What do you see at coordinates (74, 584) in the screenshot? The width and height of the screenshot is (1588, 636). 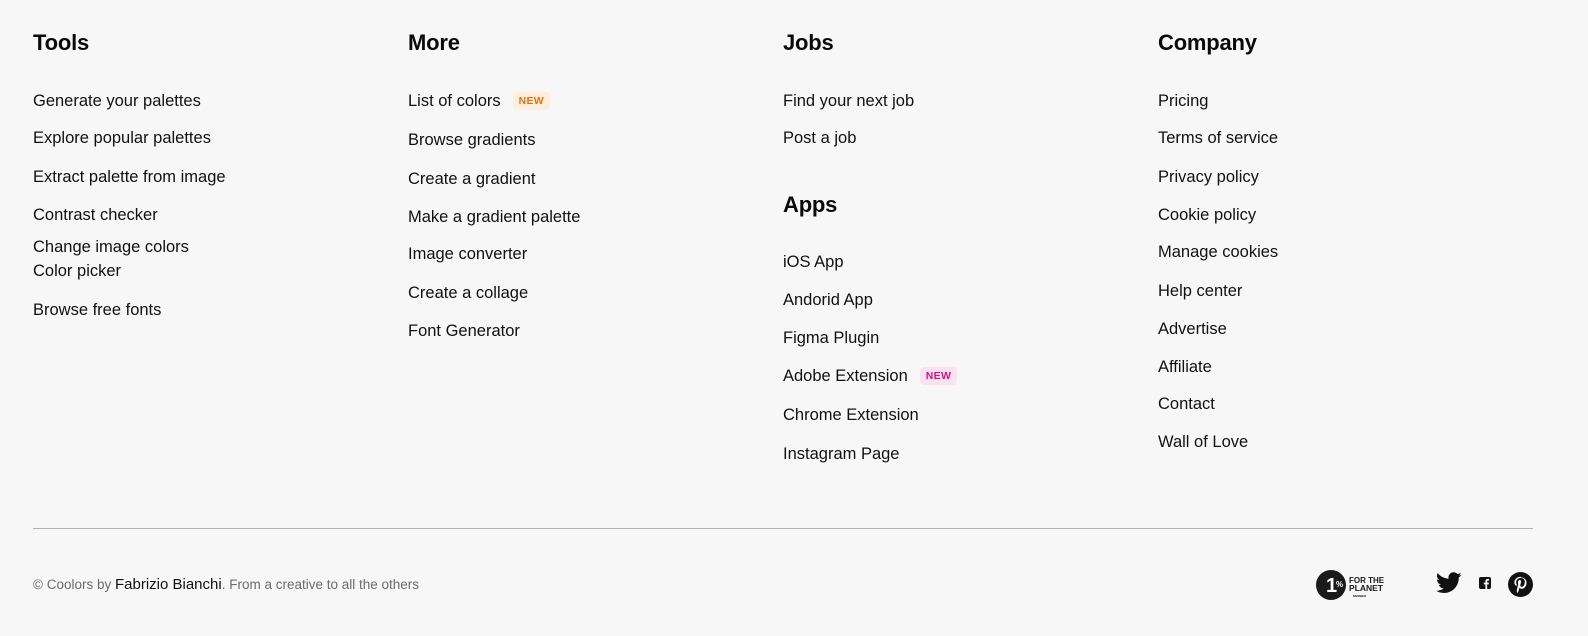 I see `copyright-text: © Coolors by` at bounding box center [74, 584].